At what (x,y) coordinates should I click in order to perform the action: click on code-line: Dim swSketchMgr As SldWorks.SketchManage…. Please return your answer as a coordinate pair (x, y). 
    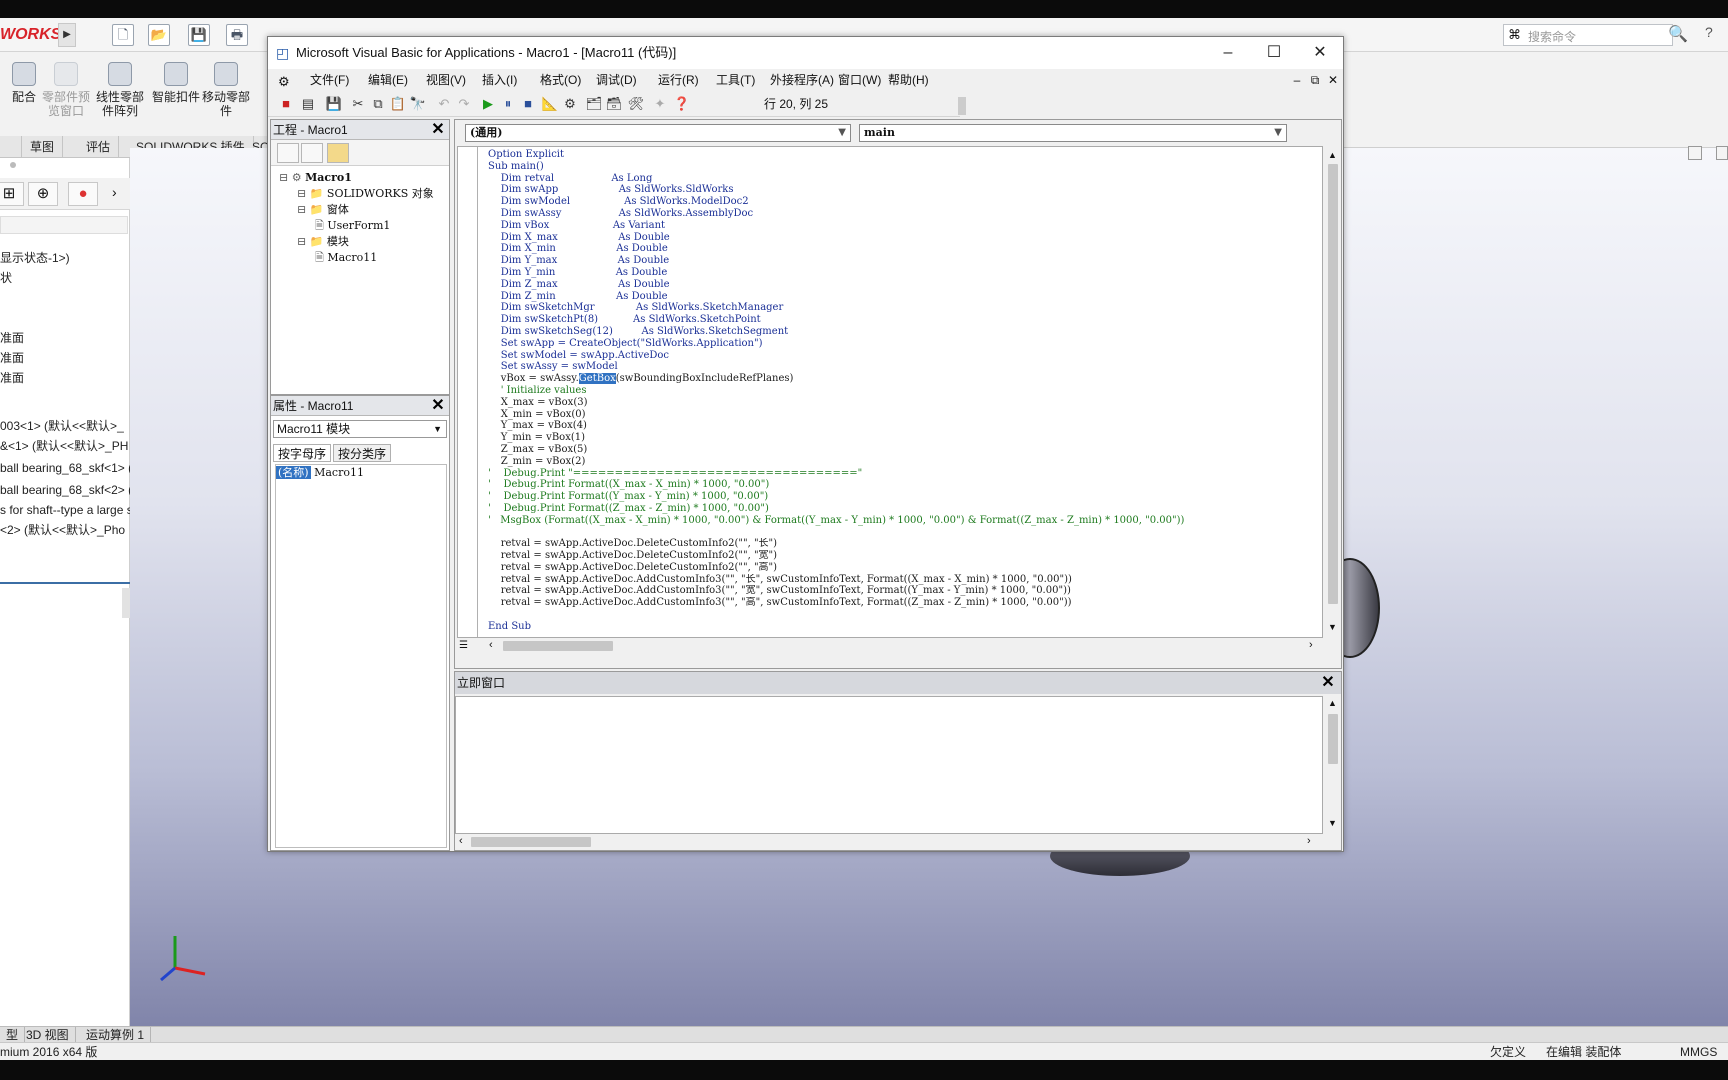
    Looking at the image, I should click on (903, 308).